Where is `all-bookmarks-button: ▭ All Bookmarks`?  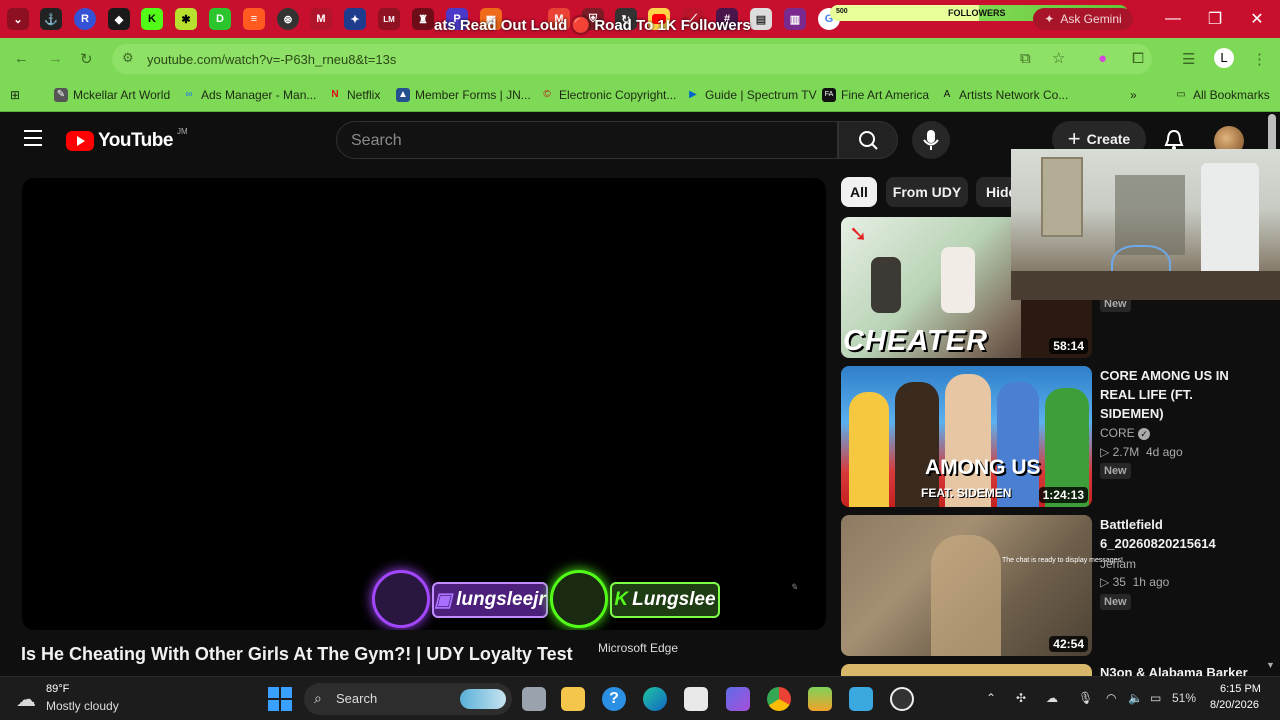 all-bookmarks-button: ▭ All Bookmarks is located at coordinates (1222, 95).